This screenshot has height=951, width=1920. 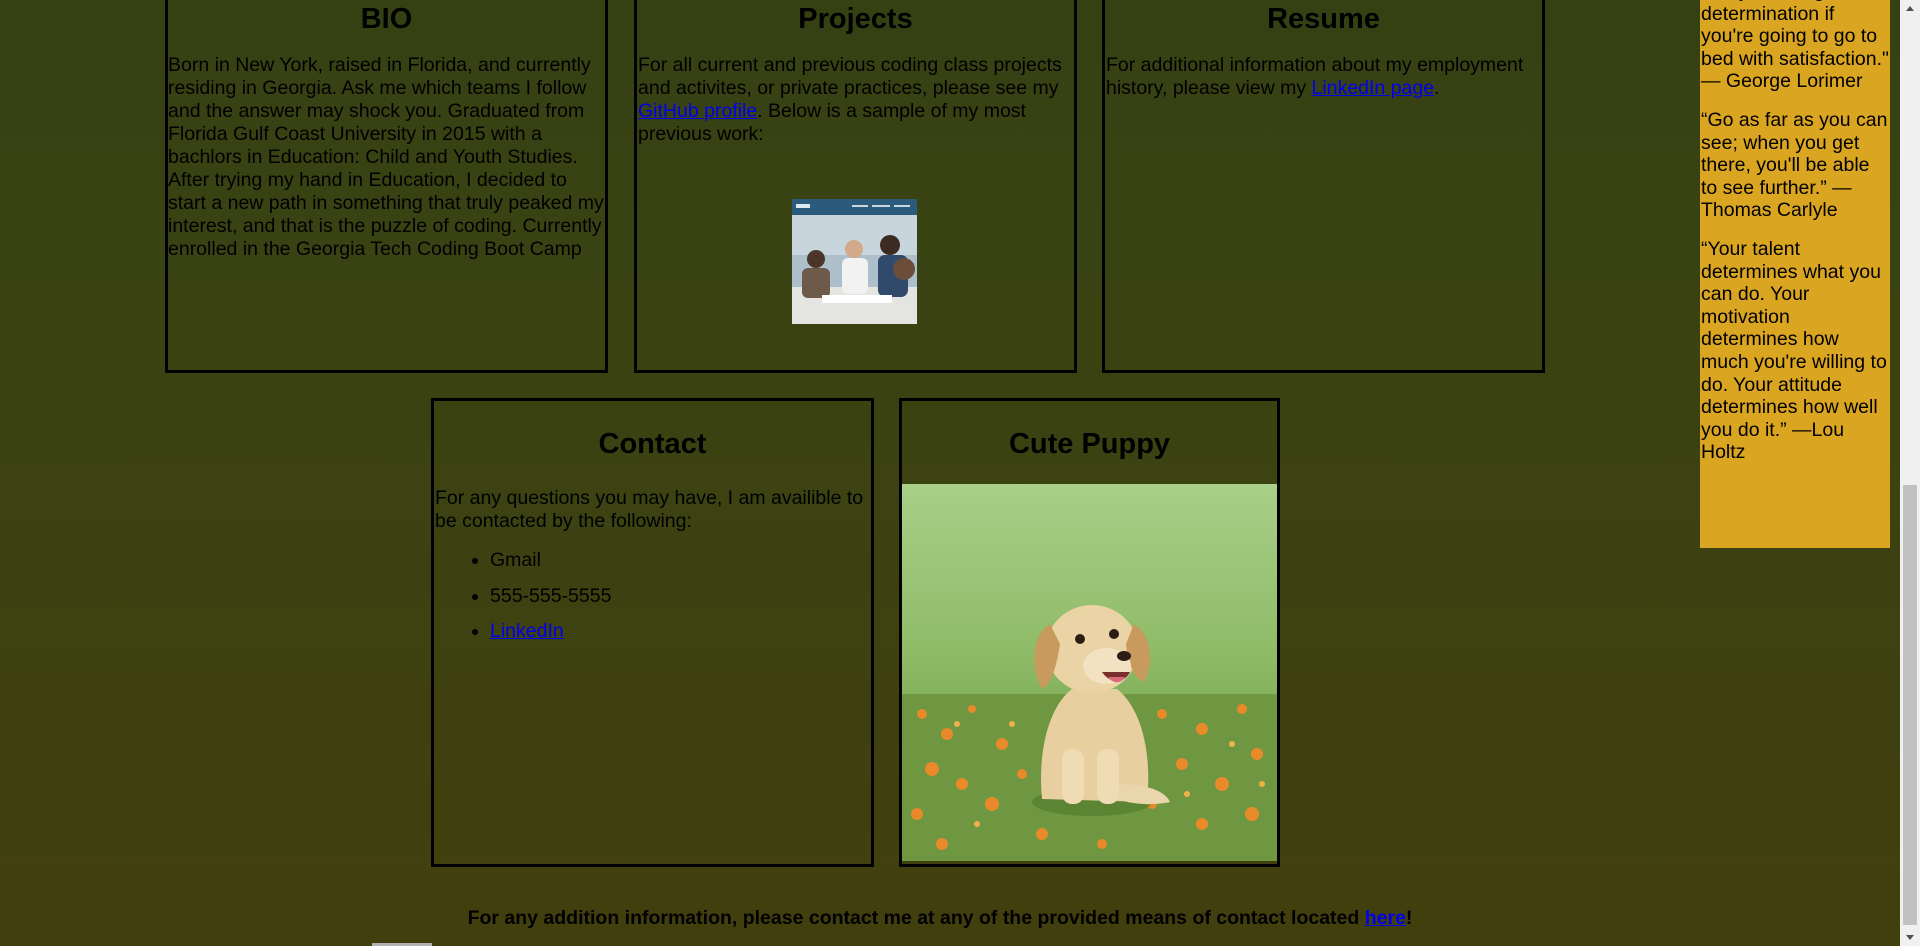 What do you see at coordinates (1089, 444) in the screenshot?
I see `puppy-title: Cute Puppy` at bounding box center [1089, 444].